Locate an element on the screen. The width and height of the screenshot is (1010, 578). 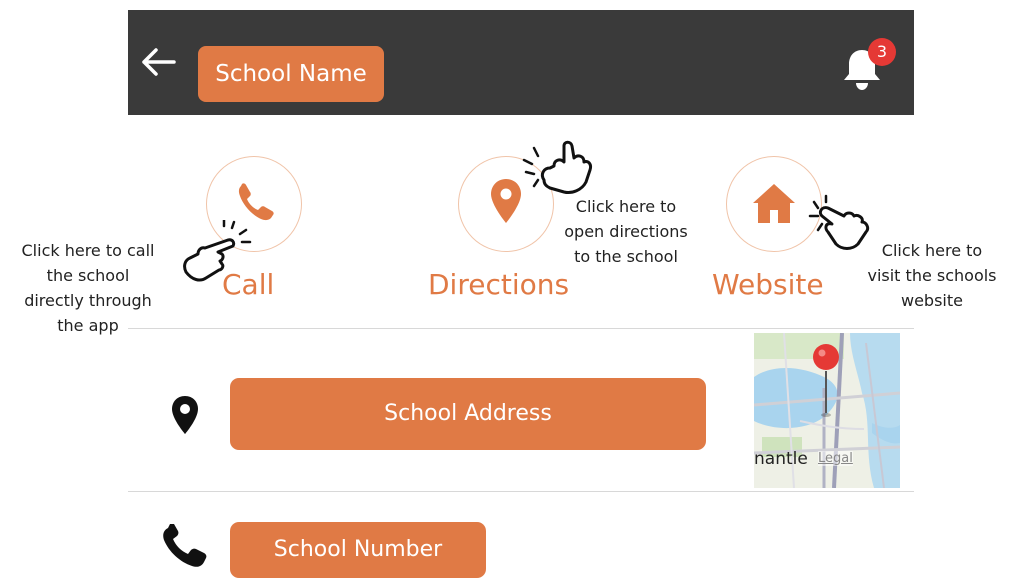
annotation-line: open directions is located at coordinates (626, 231).